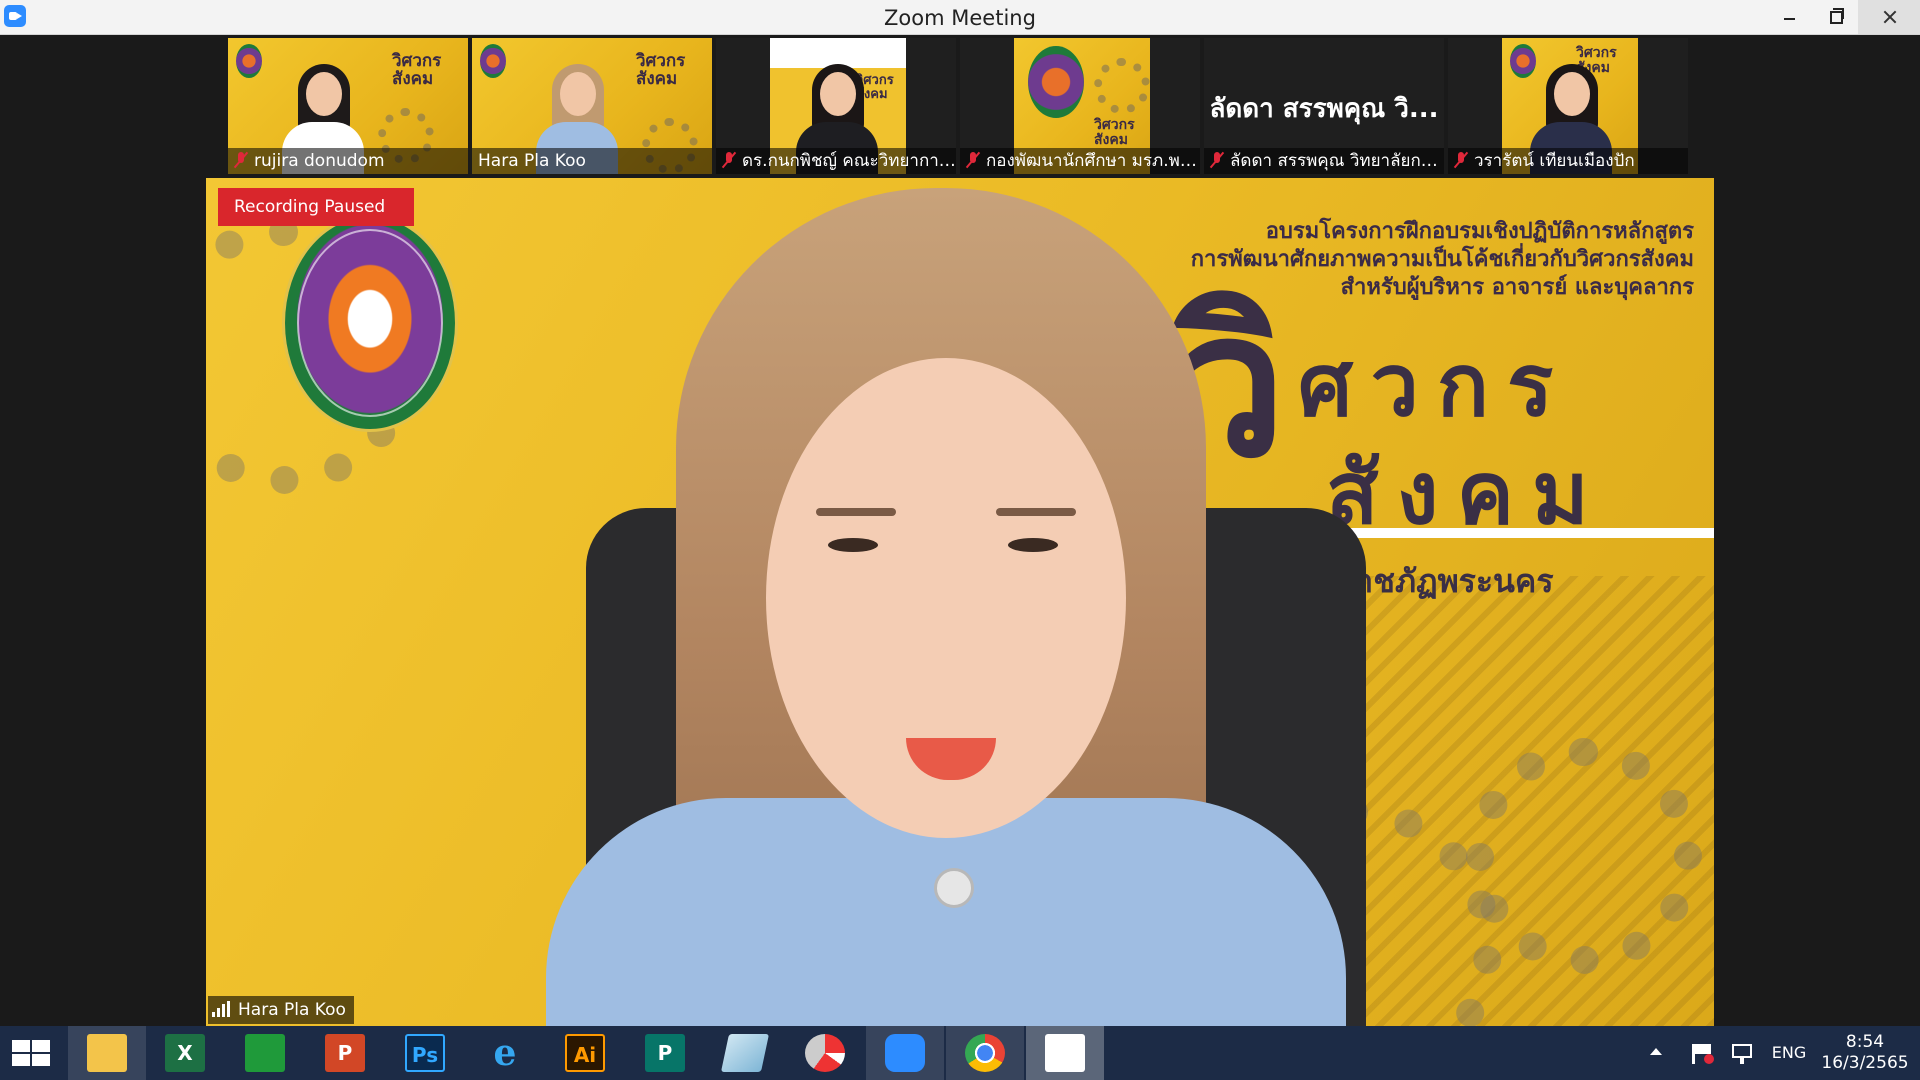 This screenshot has width=1920, height=1080. I want to click on taskbar-illustrator: Ai, so click(585, 1053).